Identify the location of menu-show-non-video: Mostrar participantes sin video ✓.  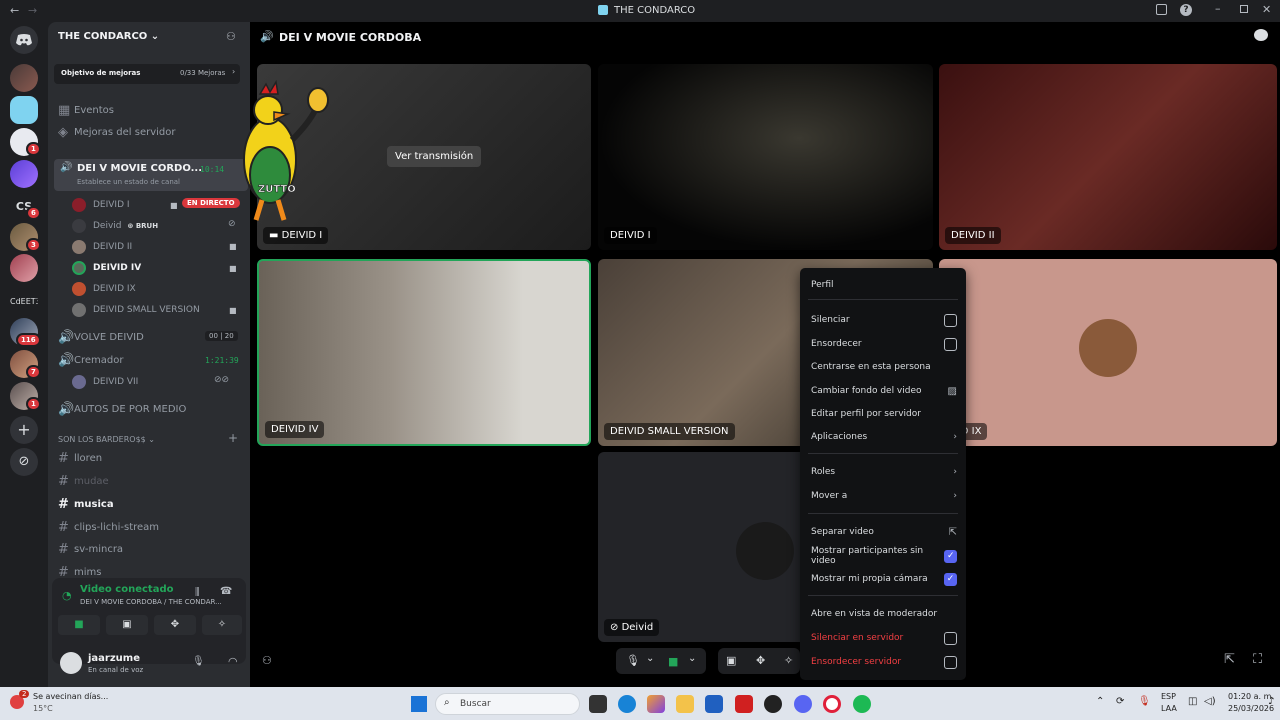
(884, 556).